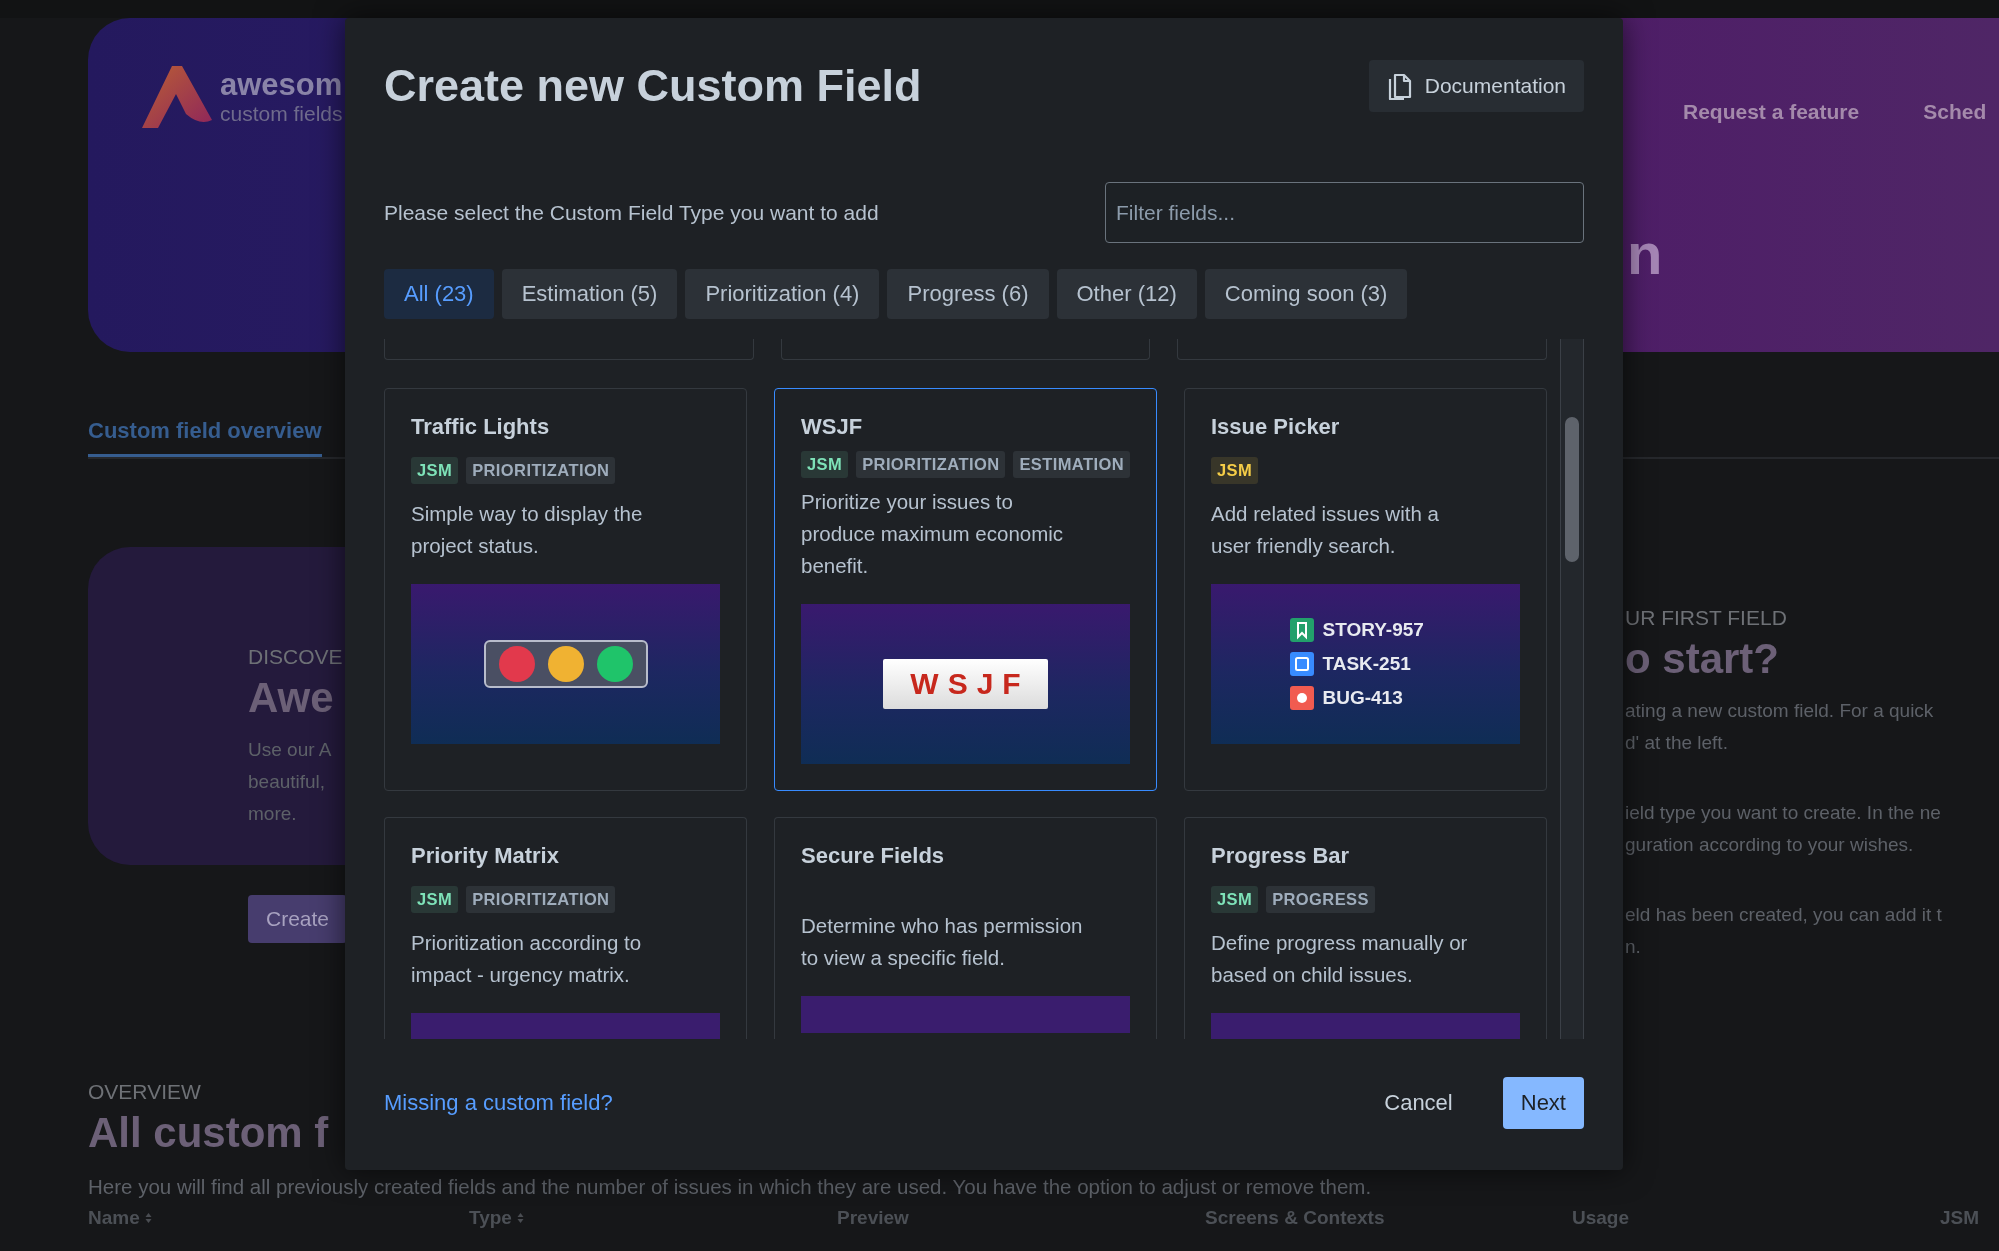 The image size is (1999, 1251). I want to click on intro-text: Use our A, so click(290, 750).